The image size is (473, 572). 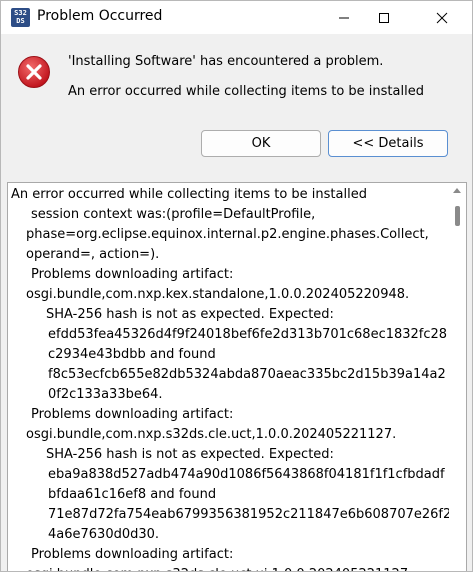 I want to click on details-toggle-button: << Details, so click(x=388, y=143).